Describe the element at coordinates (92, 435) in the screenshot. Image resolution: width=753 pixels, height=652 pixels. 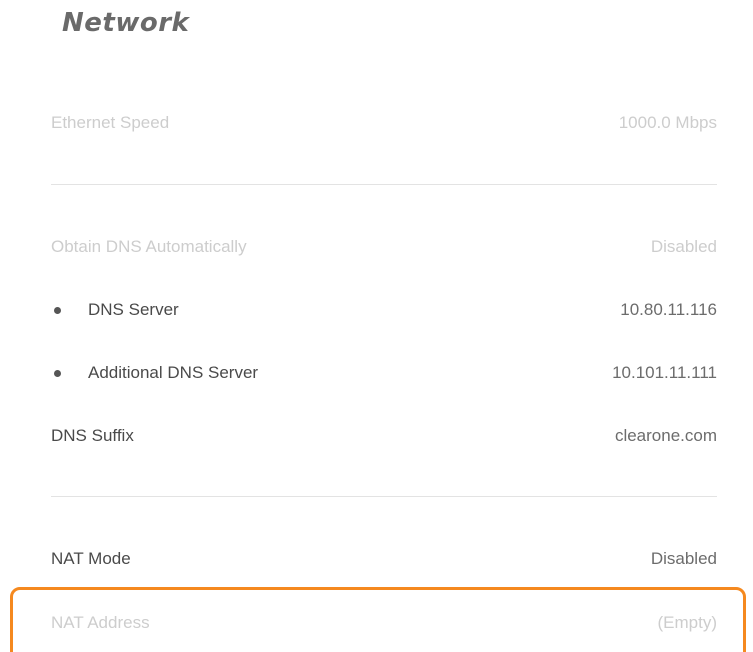
I see `dns-suffix-label: DNS Suffix` at that location.